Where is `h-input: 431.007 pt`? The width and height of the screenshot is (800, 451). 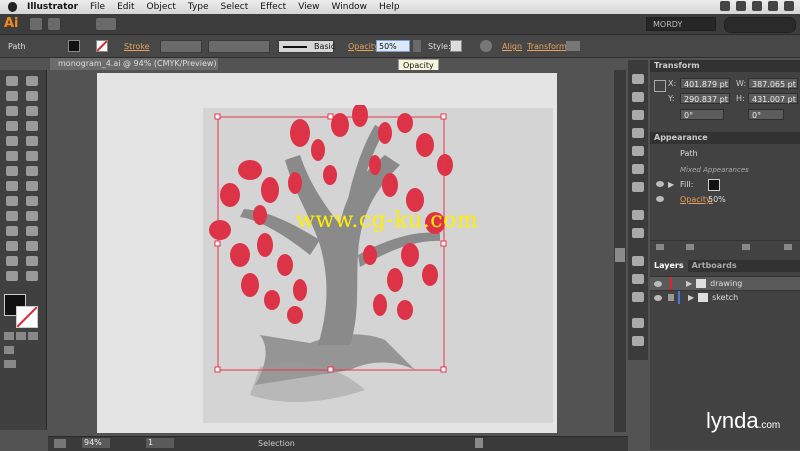 h-input: 431.007 pt is located at coordinates (773, 98).